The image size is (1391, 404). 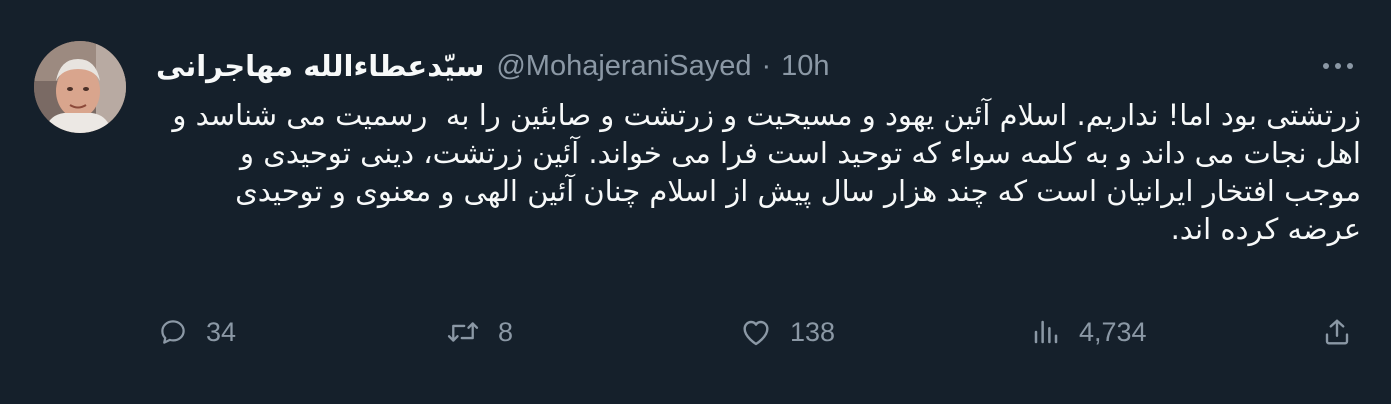 I want to click on retweet-icon, so click(x=463, y=332).